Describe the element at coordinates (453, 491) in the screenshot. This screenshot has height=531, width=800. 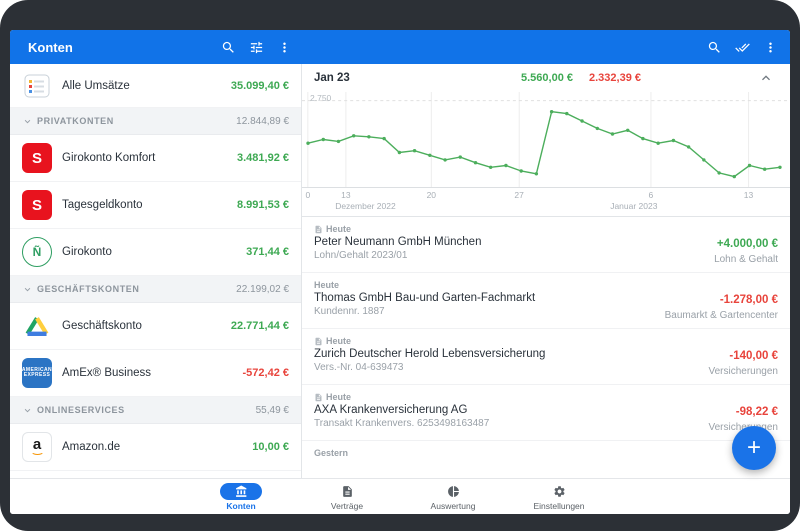
I see `pie-chart-icon` at that location.